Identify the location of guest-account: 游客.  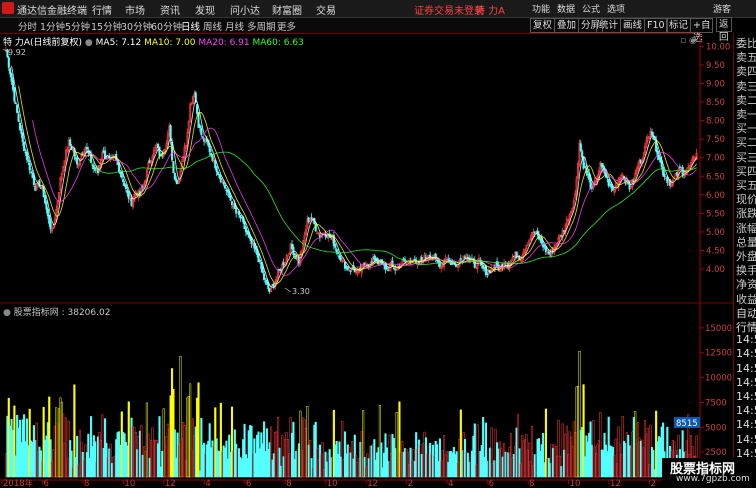
(722, 8).